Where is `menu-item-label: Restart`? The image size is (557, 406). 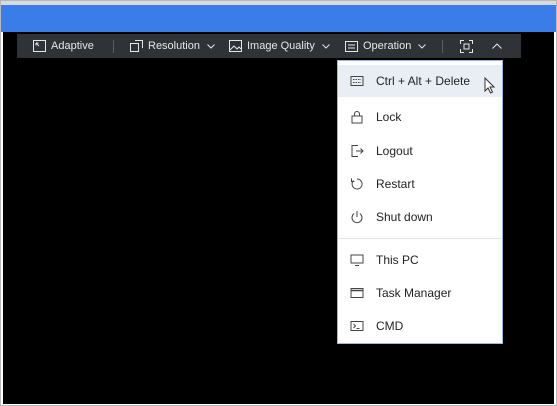 menu-item-label: Restart is located at coordinates (395, 184).